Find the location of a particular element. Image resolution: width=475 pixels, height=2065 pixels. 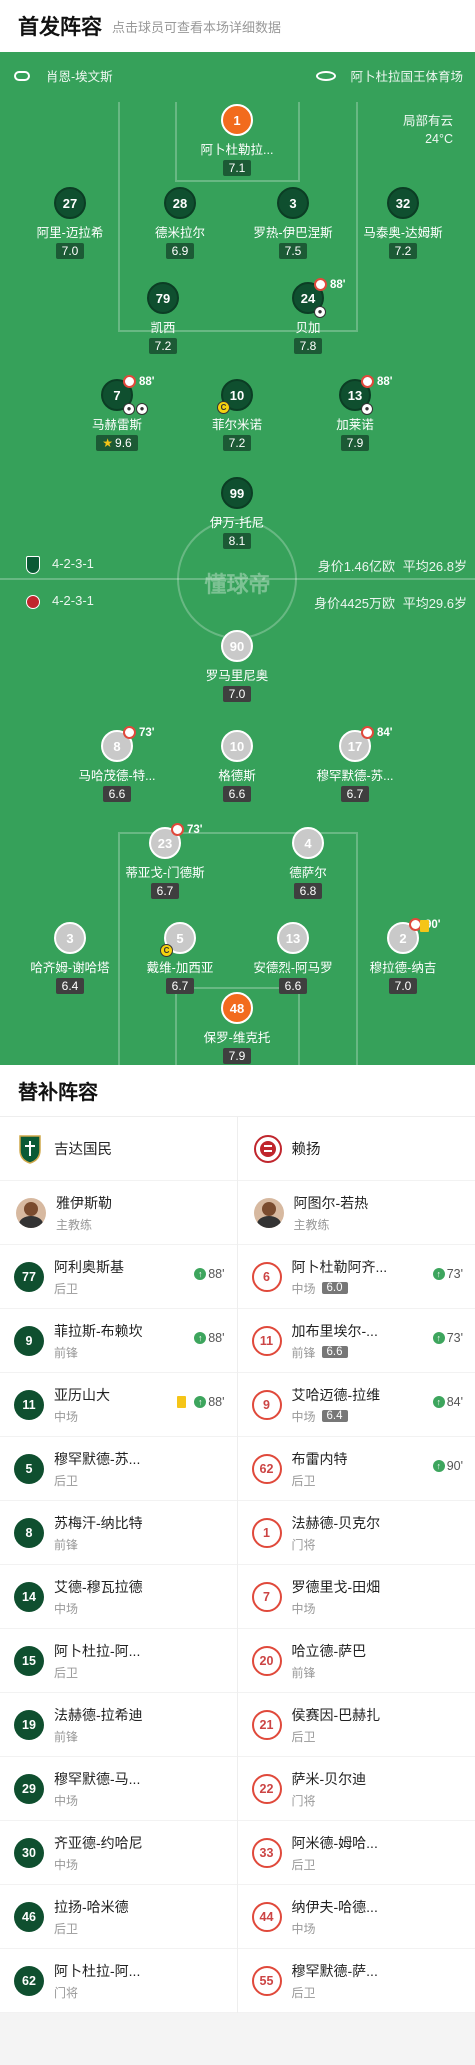

home-sub-row: 11亚历山大中场↑88' is located at coordinates (118, 1405).